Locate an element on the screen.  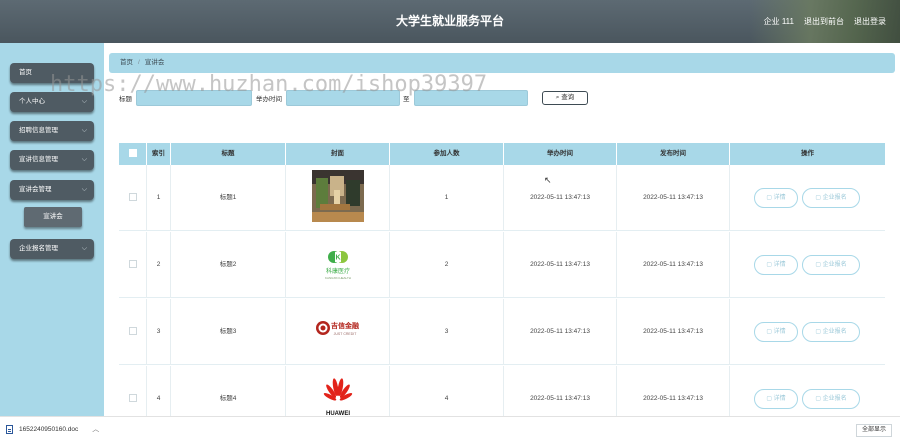
show-all-button: 全部显示 is located at coordinates (874, 430).